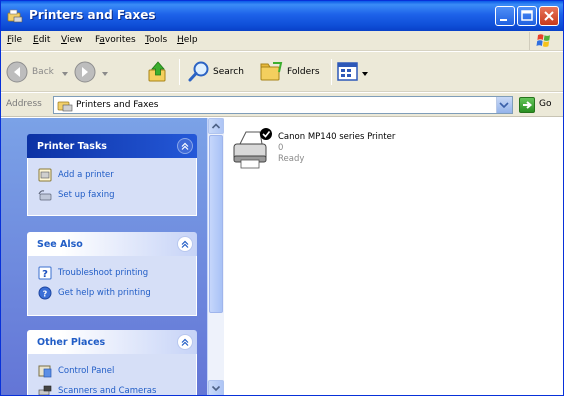  What do you see at coordinates (187, 40) in the screenshot?
I see `menu-help: Help` at bounding box center [187, 40].